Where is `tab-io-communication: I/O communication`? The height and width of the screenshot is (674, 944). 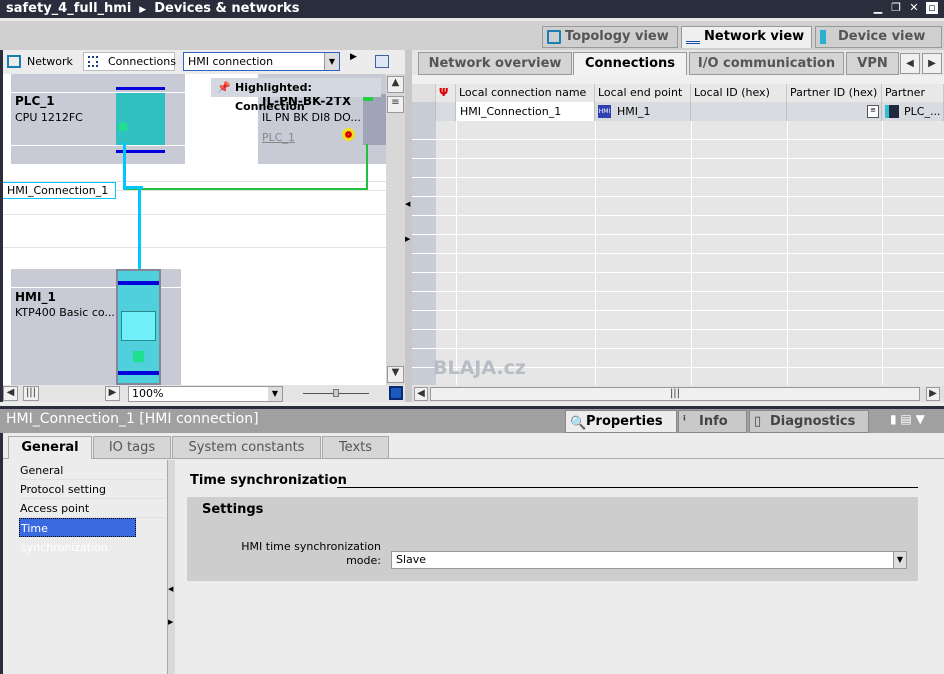
tab-io-communication: I/O communication is located at coordinates (766, 63).